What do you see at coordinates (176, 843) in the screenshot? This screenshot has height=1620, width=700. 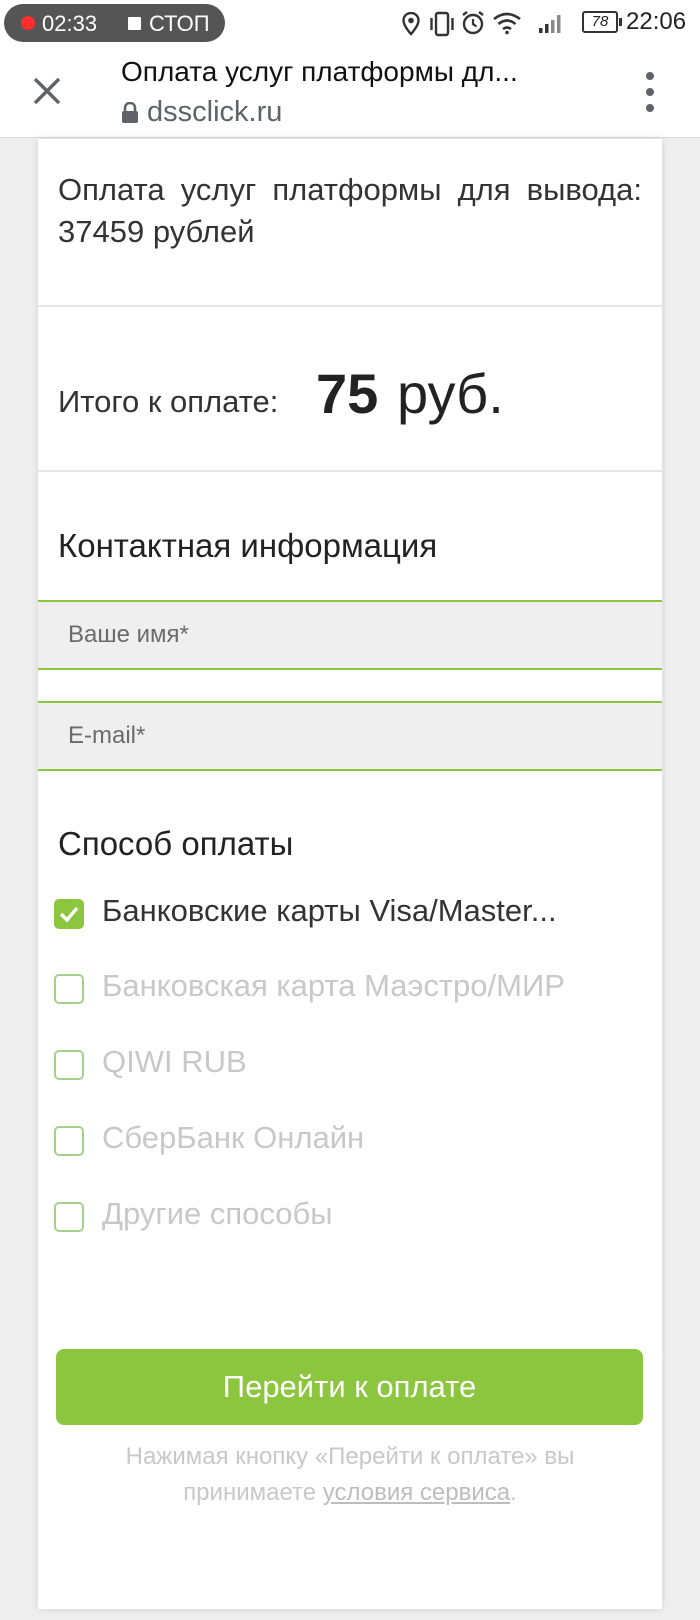 I see `payment-section-title: Способ оплаты` at bounding box center [176, 843].